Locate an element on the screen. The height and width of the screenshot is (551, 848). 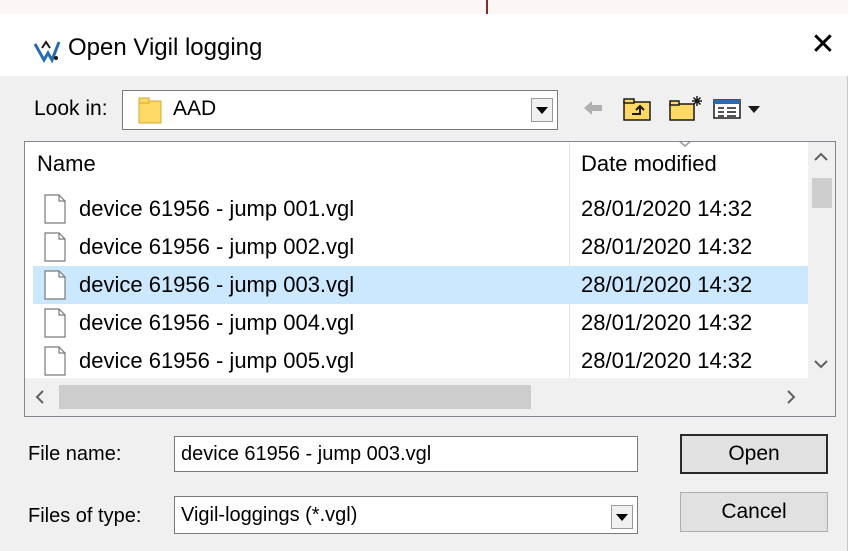
files-of-type-label: Files of type: is located at coordinates (85, 516).